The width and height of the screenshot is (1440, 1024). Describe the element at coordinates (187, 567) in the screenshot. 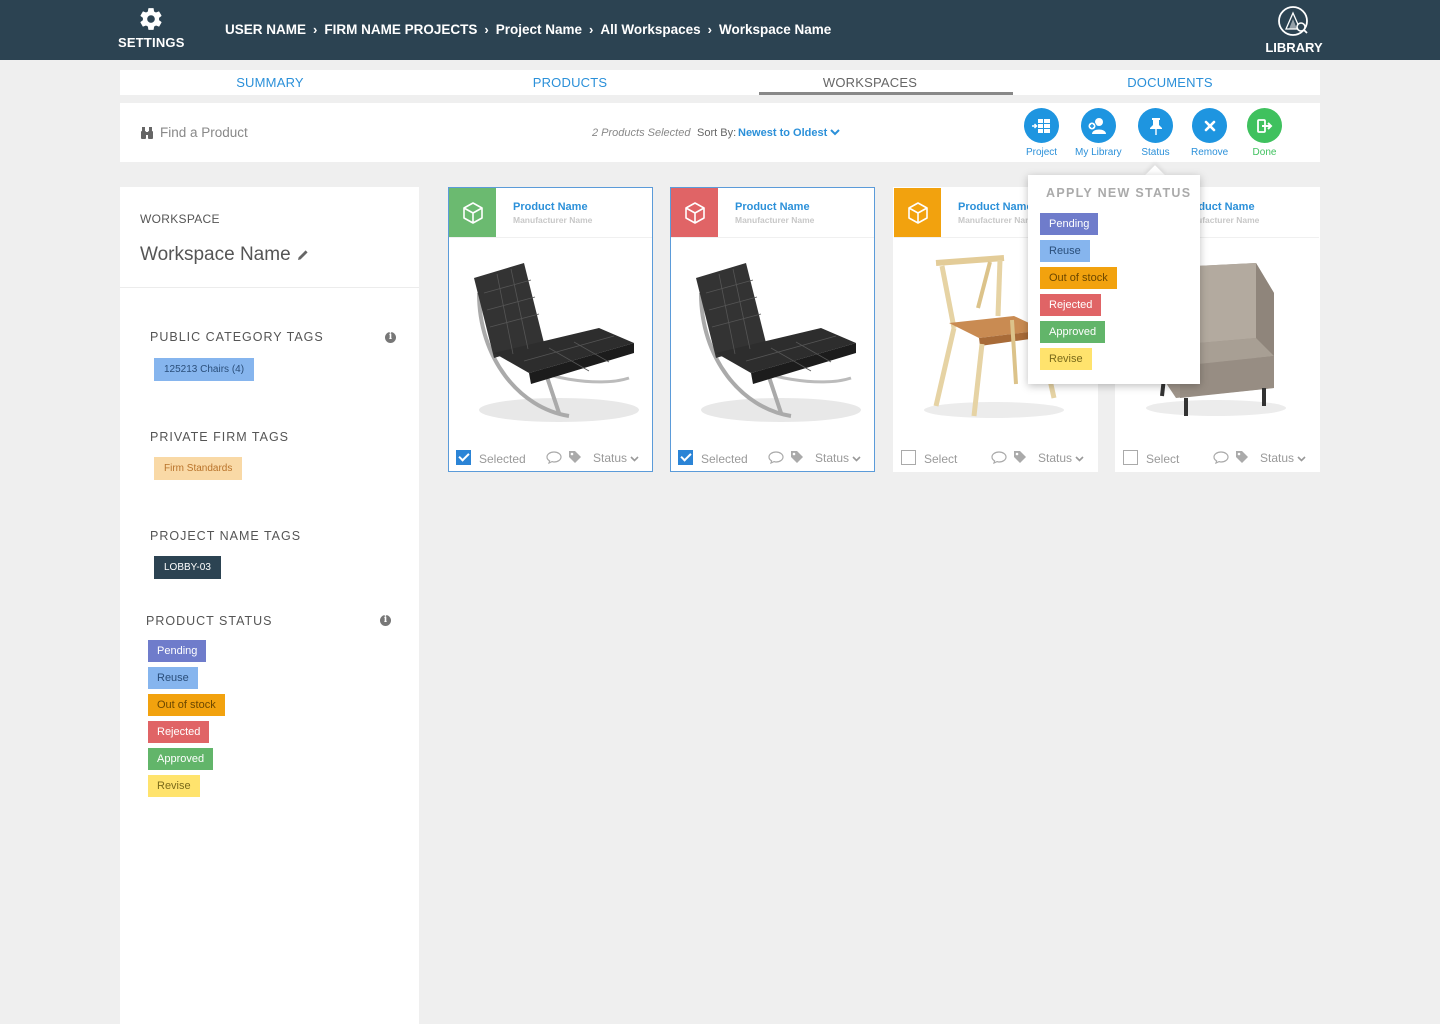

I see `project-tag: LOBBY-03` at that location.